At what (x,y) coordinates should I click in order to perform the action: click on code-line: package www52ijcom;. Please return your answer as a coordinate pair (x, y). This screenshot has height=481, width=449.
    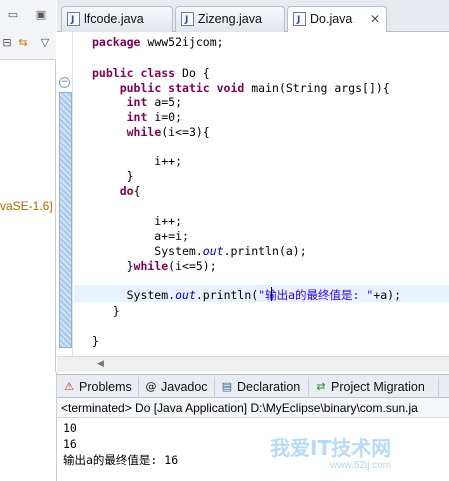
    Looking at the image, I should click on (158, 42).